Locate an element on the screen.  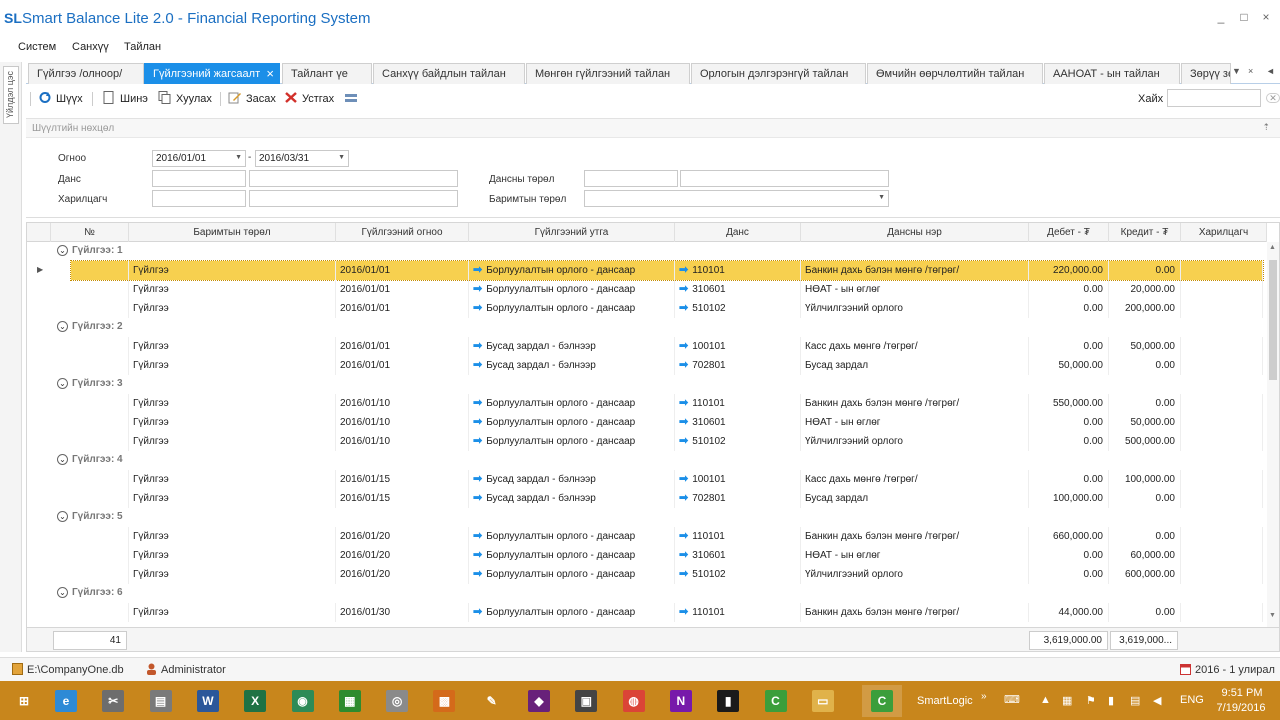
scrollbar-thumb is located at coordinates (1273, 320).